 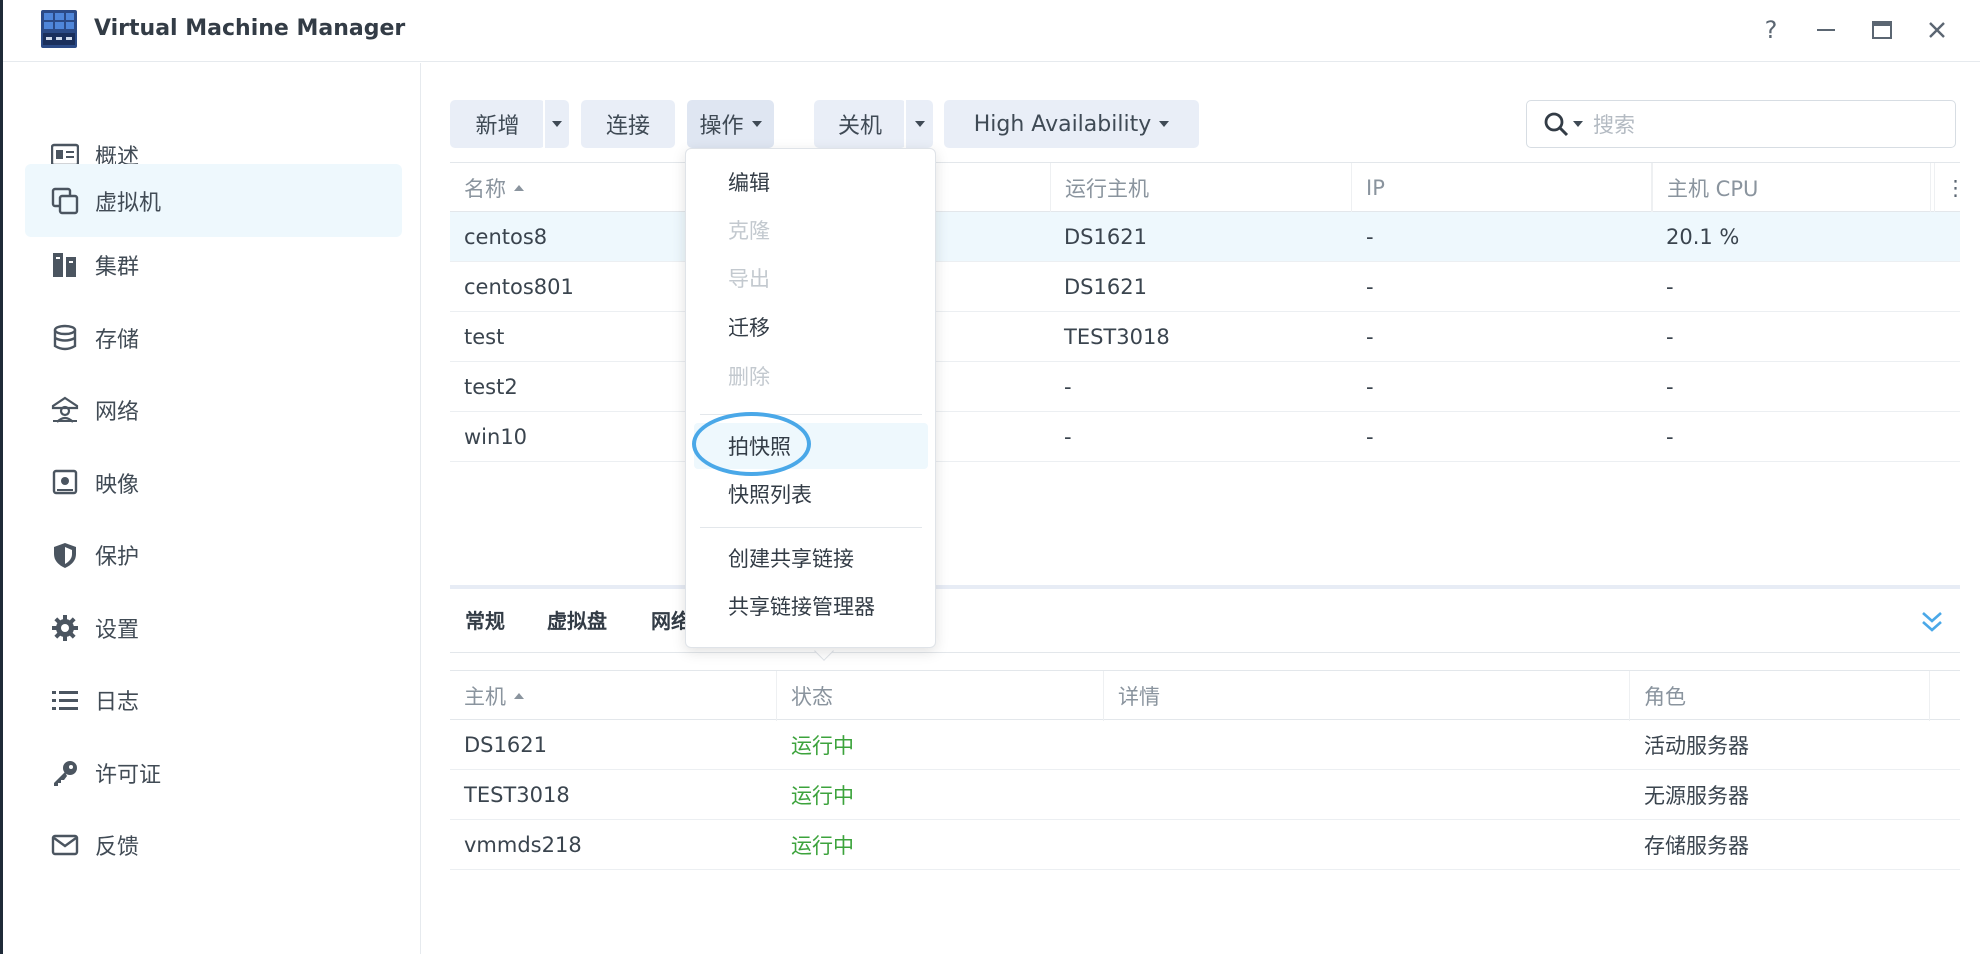 What do you see at coordinates (811, 446) in the screenshot?
I see `menu-item-take-snapshot: 拍快照` at bounding box center [811, 446].